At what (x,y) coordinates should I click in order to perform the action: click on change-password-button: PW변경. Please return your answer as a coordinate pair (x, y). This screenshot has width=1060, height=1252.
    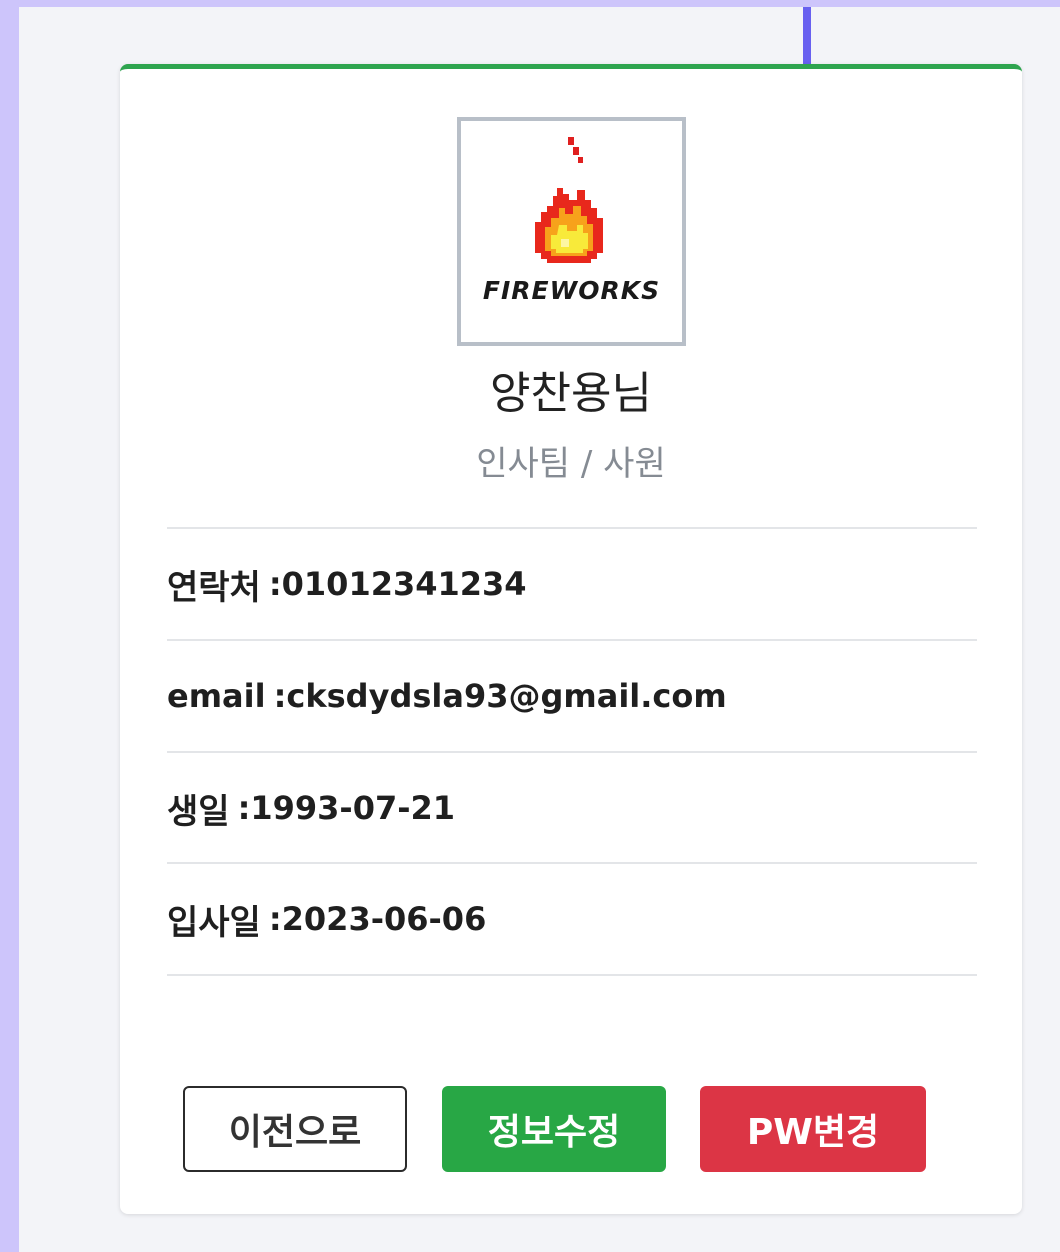
    Looking at the image, I should click on (813, 1129).